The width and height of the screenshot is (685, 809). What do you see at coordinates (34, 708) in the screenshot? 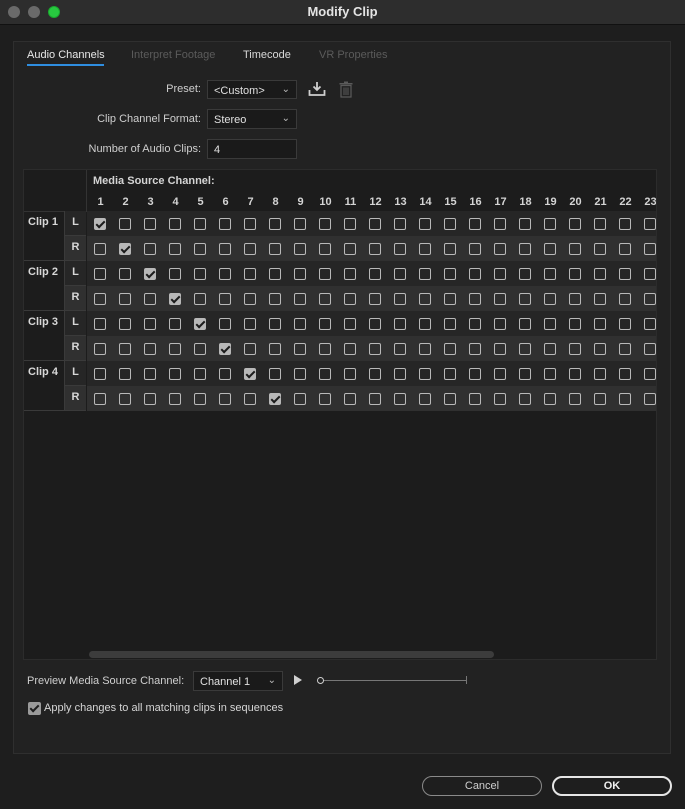
I see `apply-changes-checkbox` at bounding box center [34, 708].